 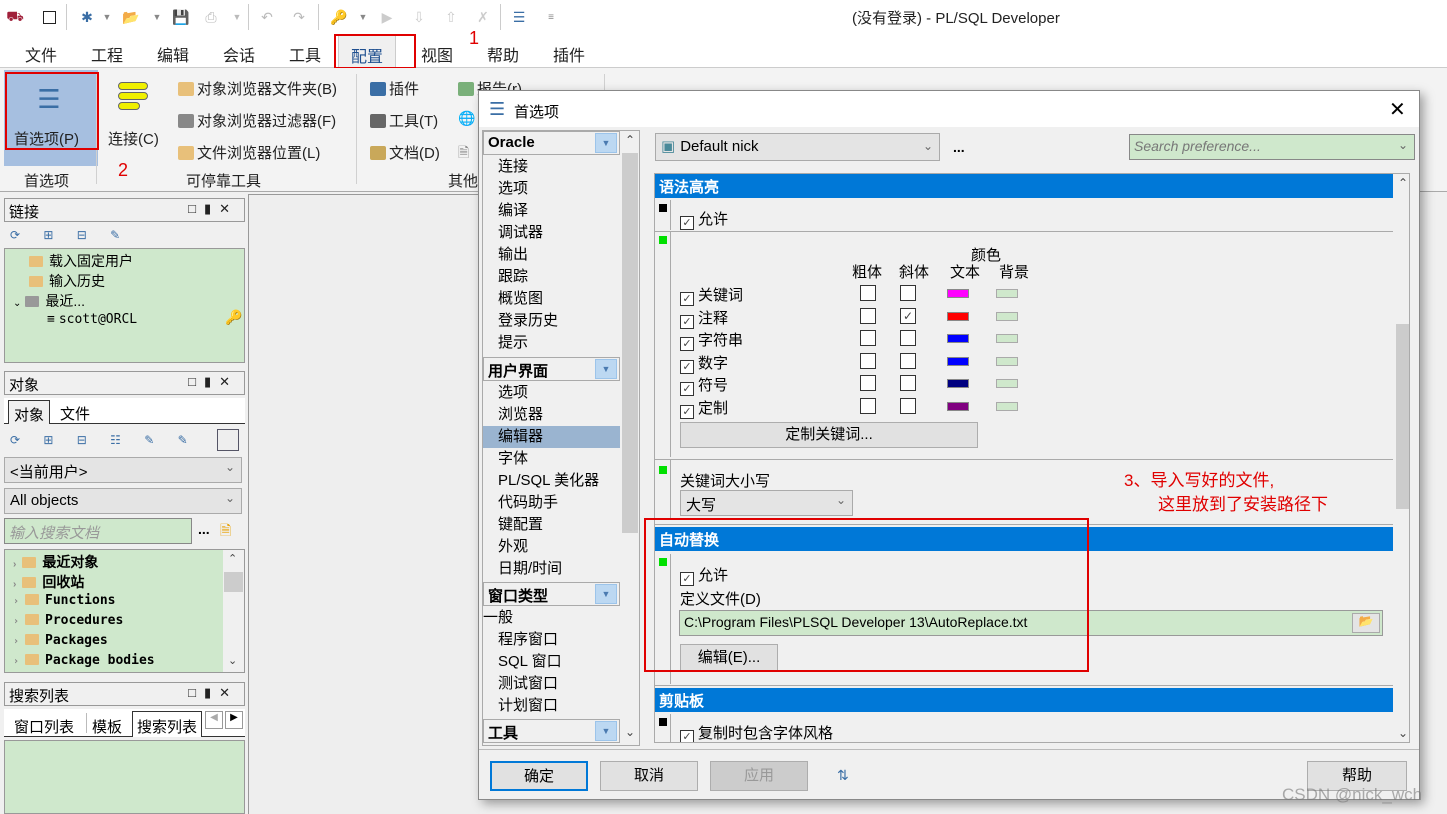 What do you see at coordinates (551, 233) in the screenshot?
I see `nav-item: 调试器` at bounding box center [551, 233].